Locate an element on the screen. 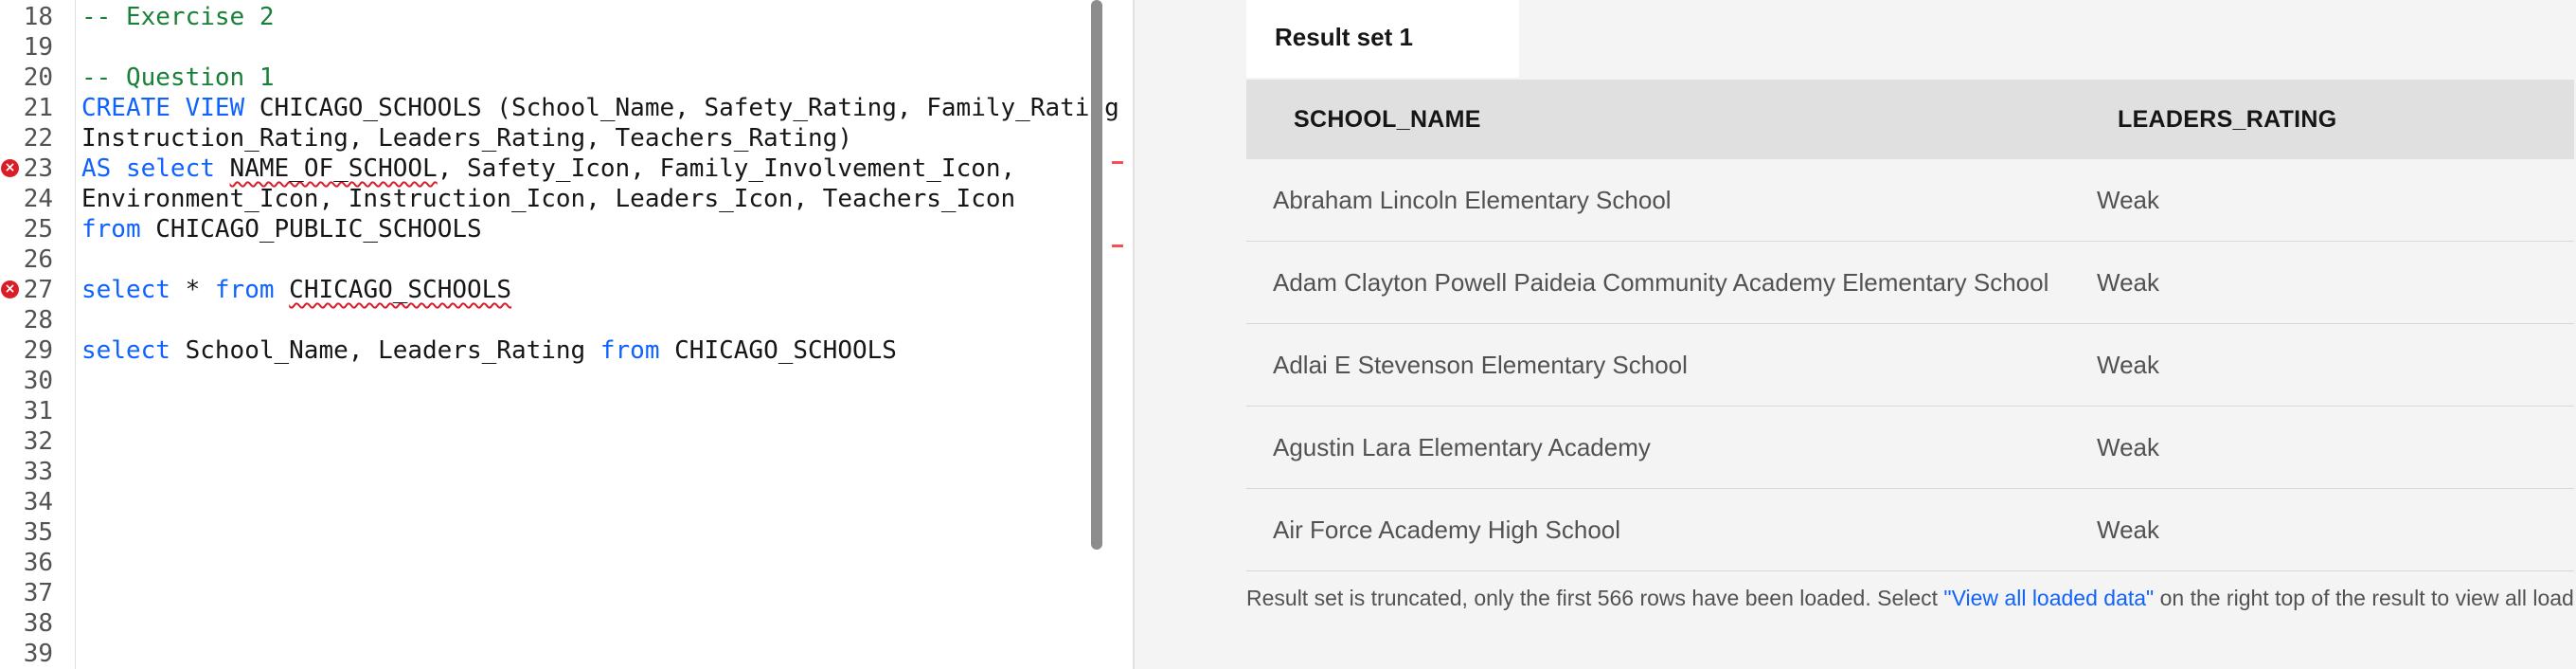 This screenshot has width=2576, height=669. line-number: 39 is located at coordinates (38, 654).